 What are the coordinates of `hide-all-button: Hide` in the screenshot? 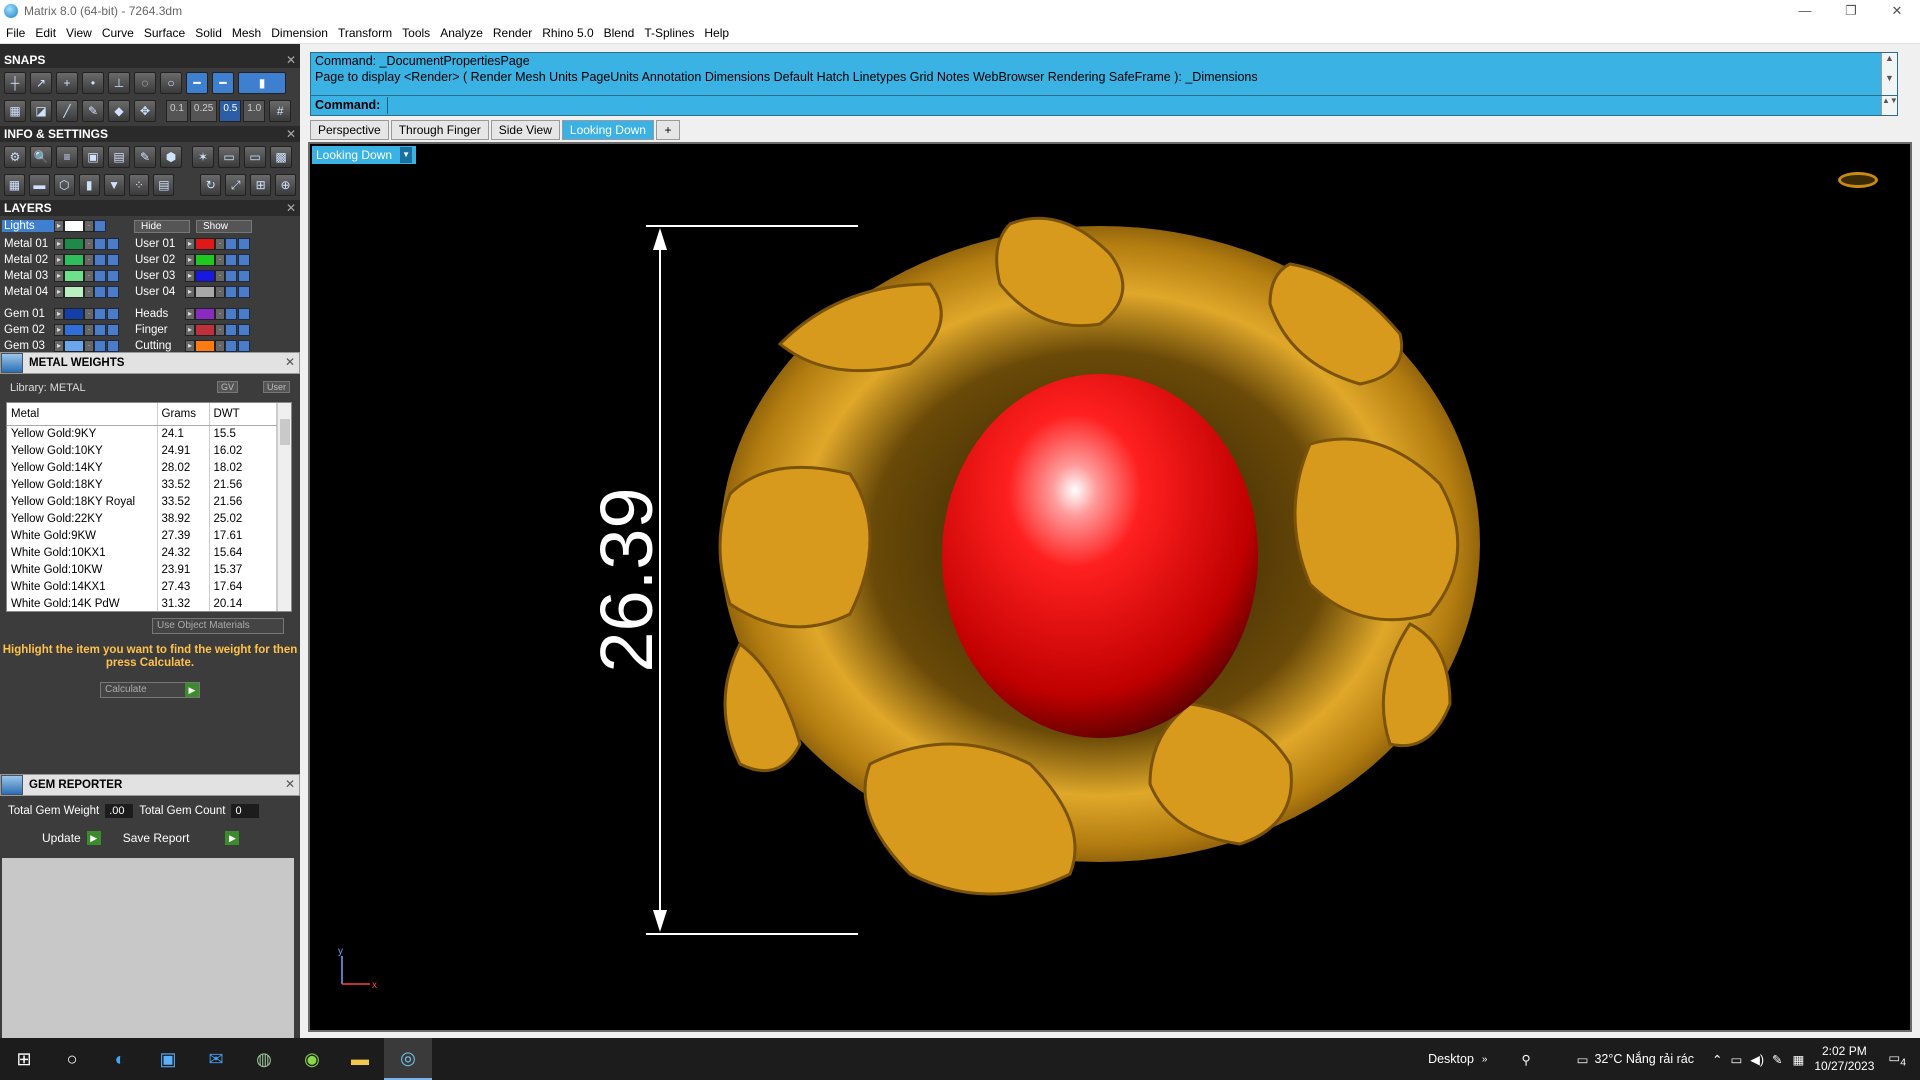 It's located at (162, 226).